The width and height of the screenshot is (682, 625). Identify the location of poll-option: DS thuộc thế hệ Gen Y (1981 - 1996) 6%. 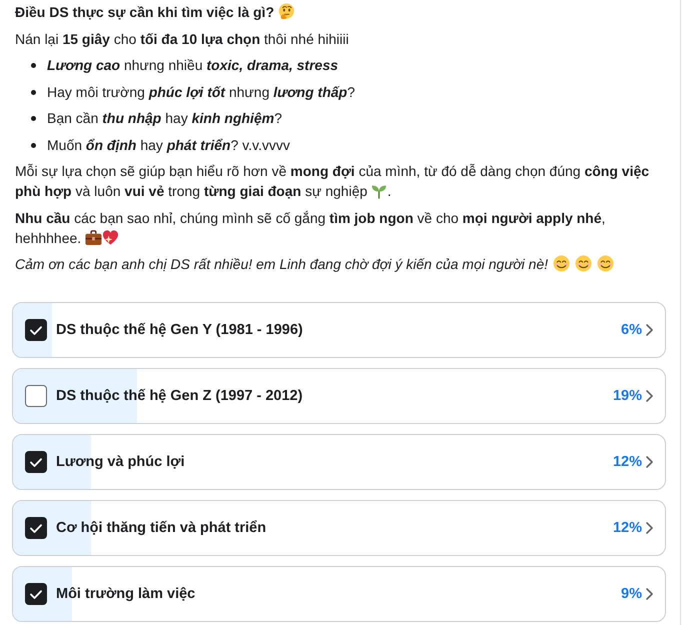
(339, 330).